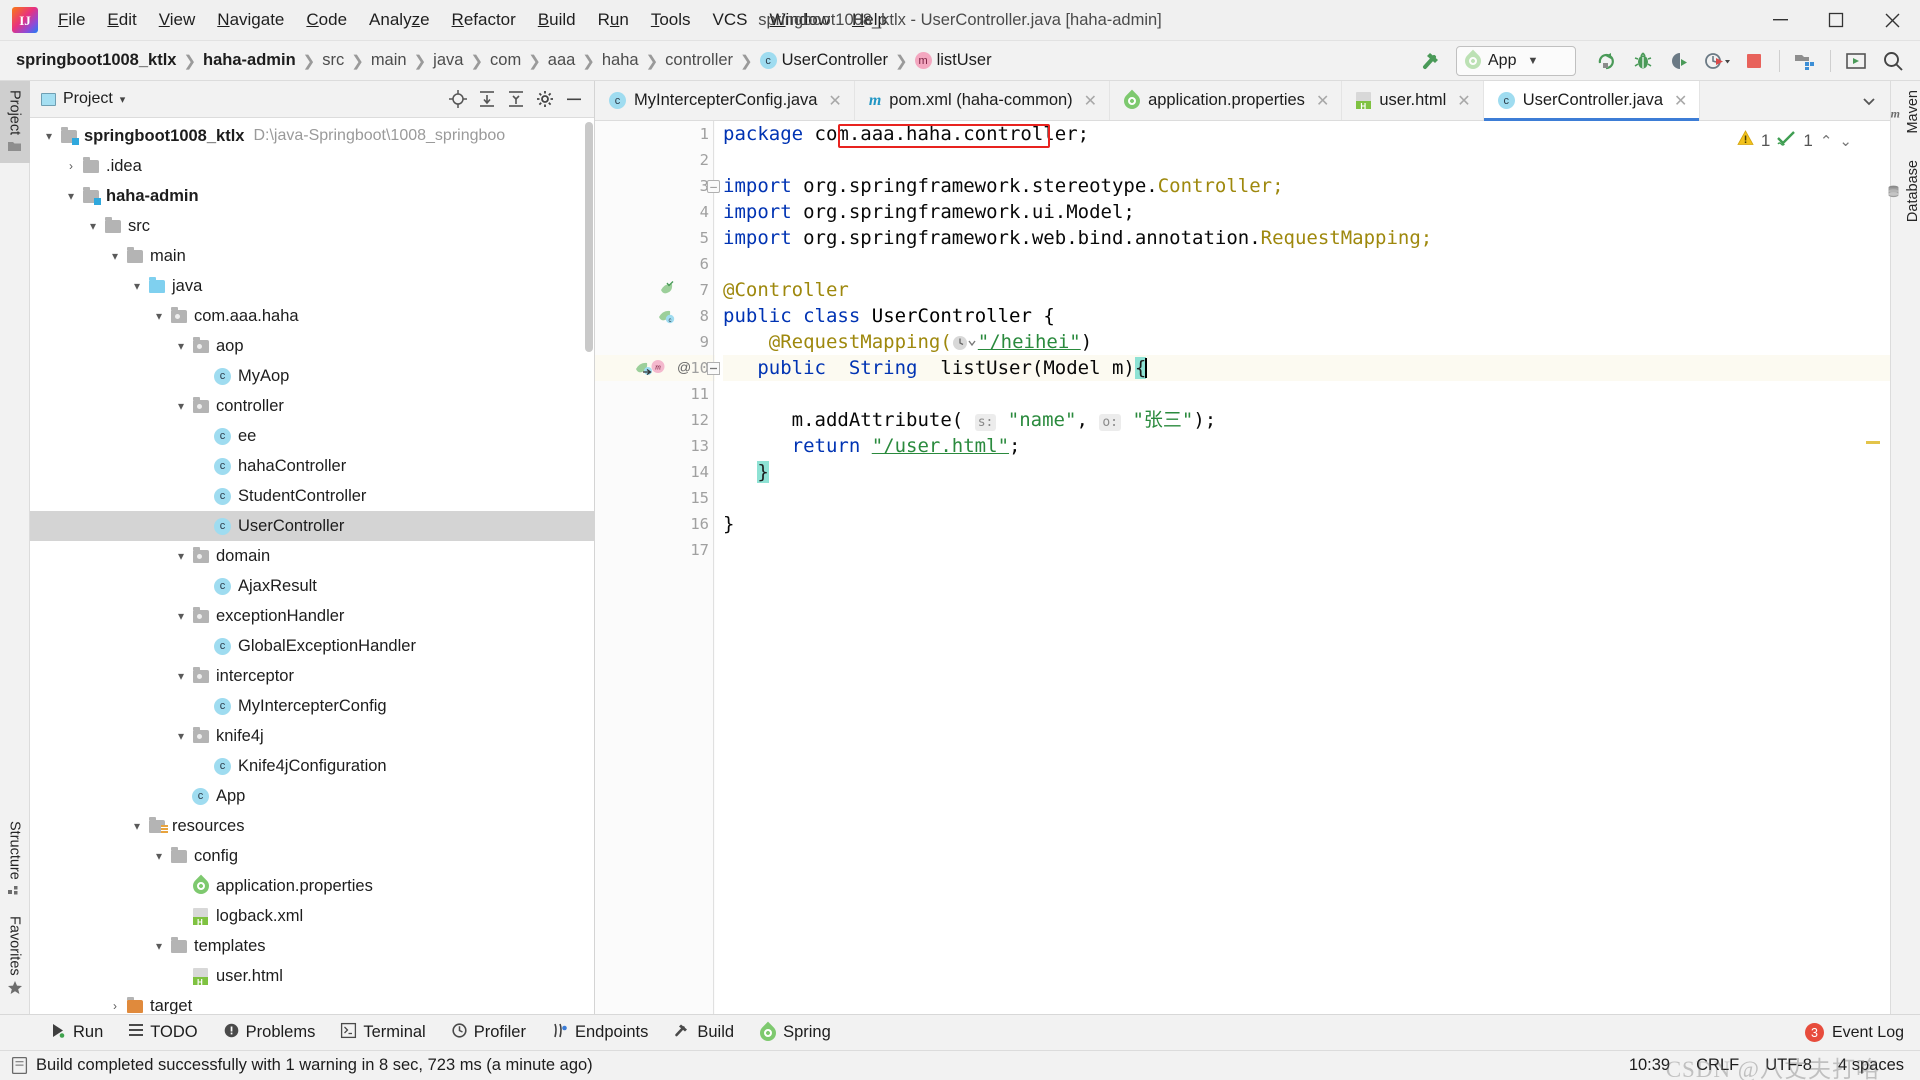 The height and width of the screenshot is (1080, 1920). I want to click on tree-node-myintercepterconfig: c MyIntercepterConfig, so click(312, 706).